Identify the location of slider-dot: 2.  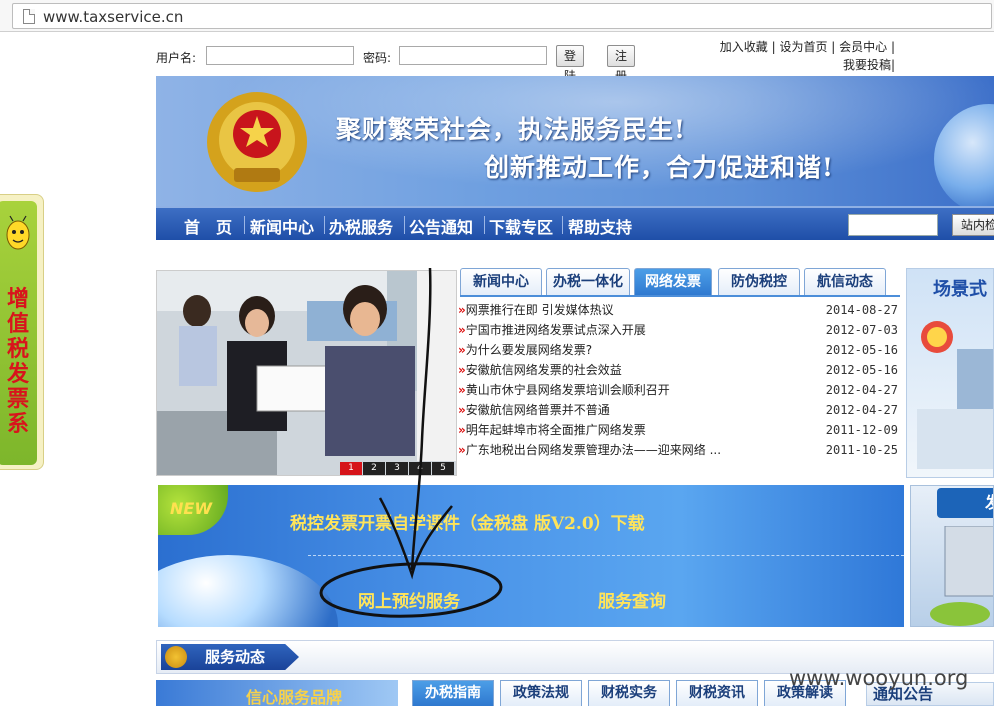
(374, 468).